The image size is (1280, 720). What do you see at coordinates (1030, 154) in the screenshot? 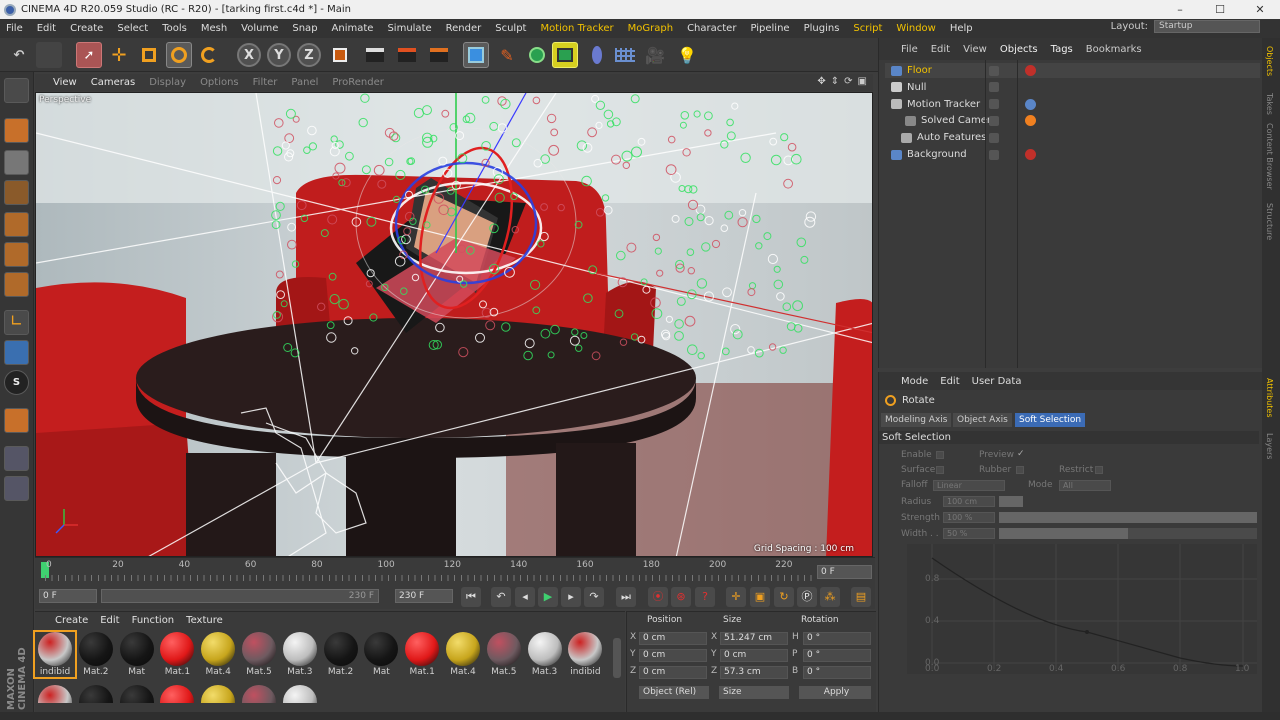
I see `object-tag-icon` at bounding box center [1030, 154].